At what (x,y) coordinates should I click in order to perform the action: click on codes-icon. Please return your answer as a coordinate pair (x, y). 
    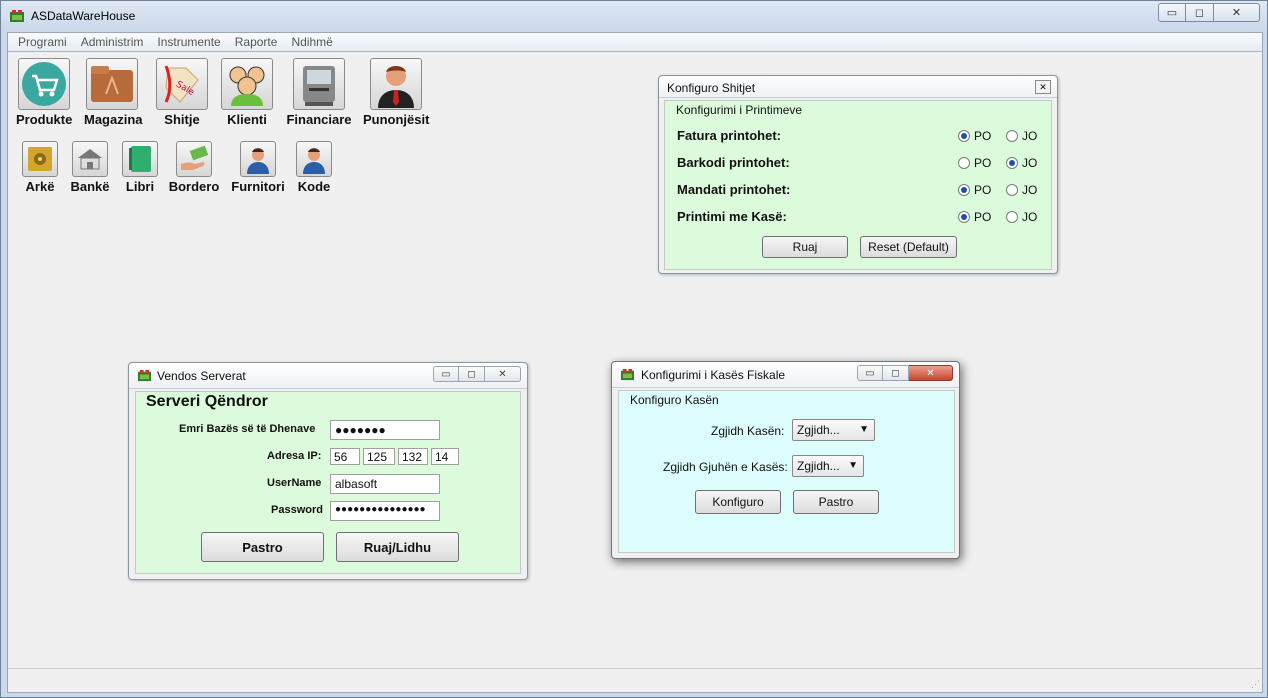
    Looking at the image, I should click on (314, 159).